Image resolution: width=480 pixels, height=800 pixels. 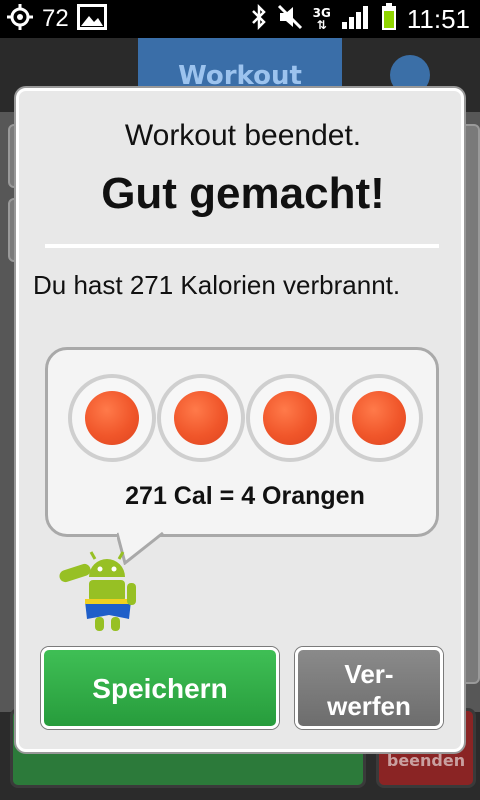 I want to click on network-type: 3G ⇅, so click(x=322, y=19).